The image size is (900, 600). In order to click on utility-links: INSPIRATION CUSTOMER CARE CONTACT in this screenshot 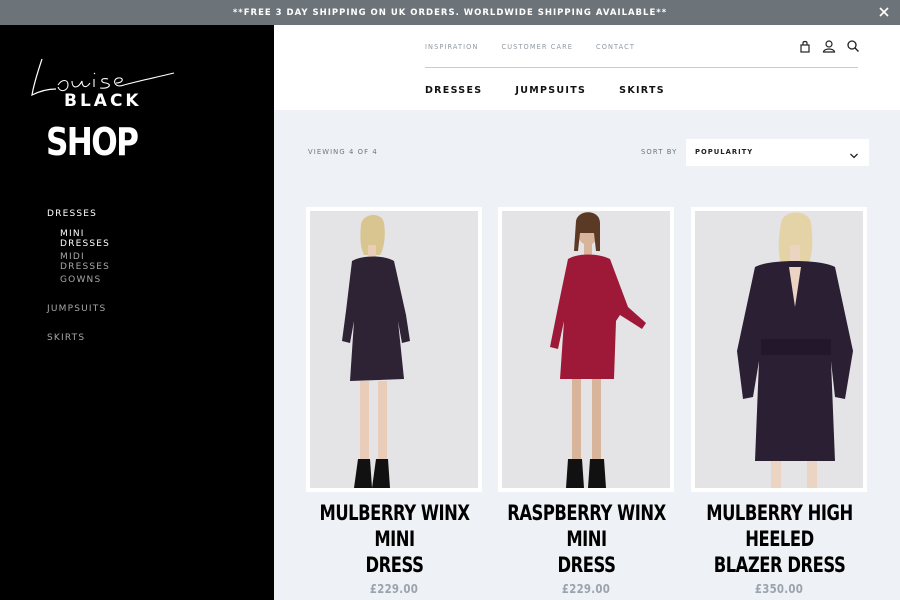, I will do `click(530, 47)`.